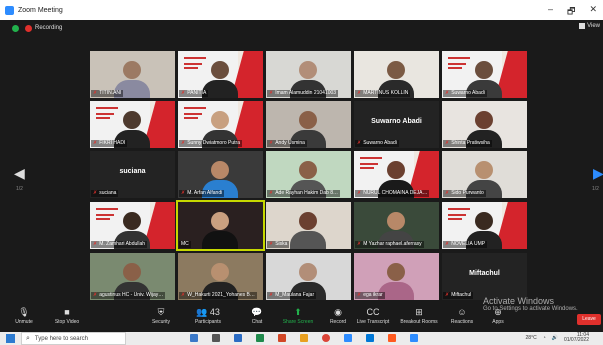  I want to click on task-view-icon, so click(216, 338).